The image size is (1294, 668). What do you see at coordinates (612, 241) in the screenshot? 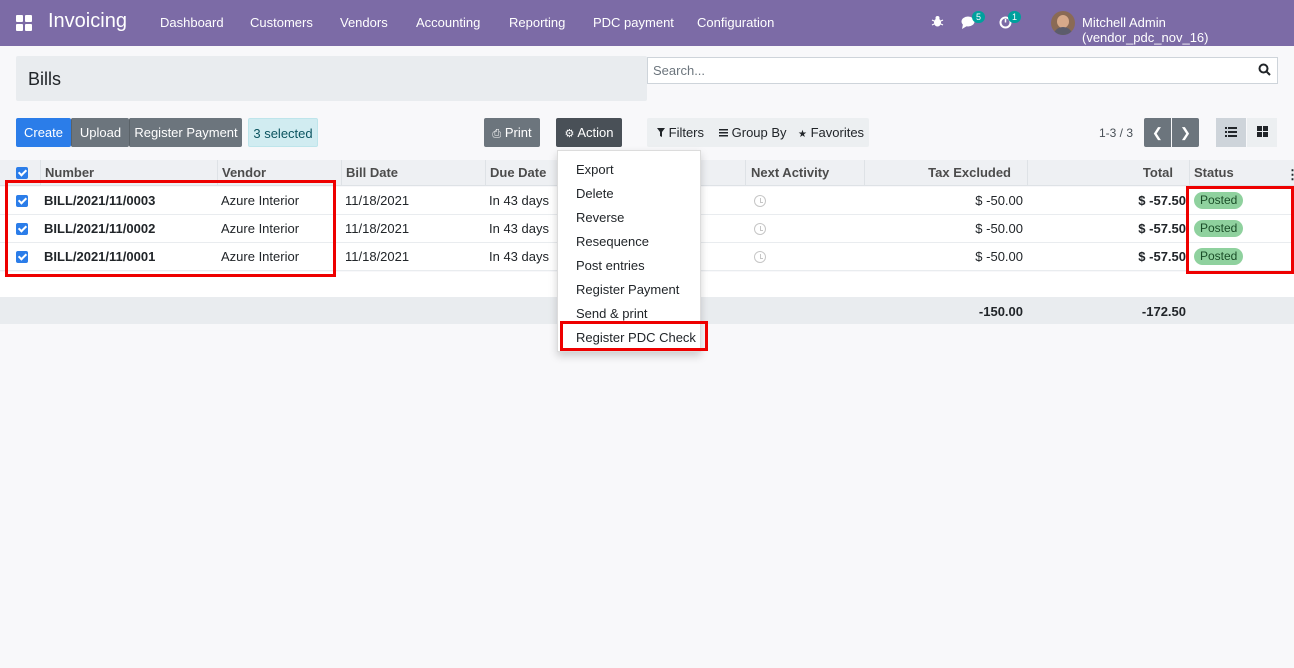
I see `menu-item-resequence: Resequence` at bounding box center [612, 241].